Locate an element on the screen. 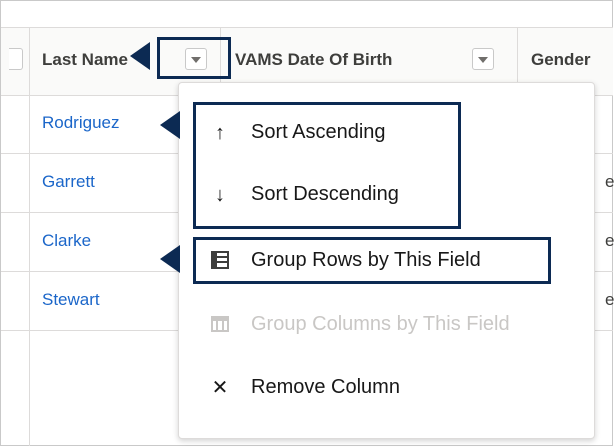 The image size is (615, 448). last-name-link: Clarke is located at coordinates (66, 241).